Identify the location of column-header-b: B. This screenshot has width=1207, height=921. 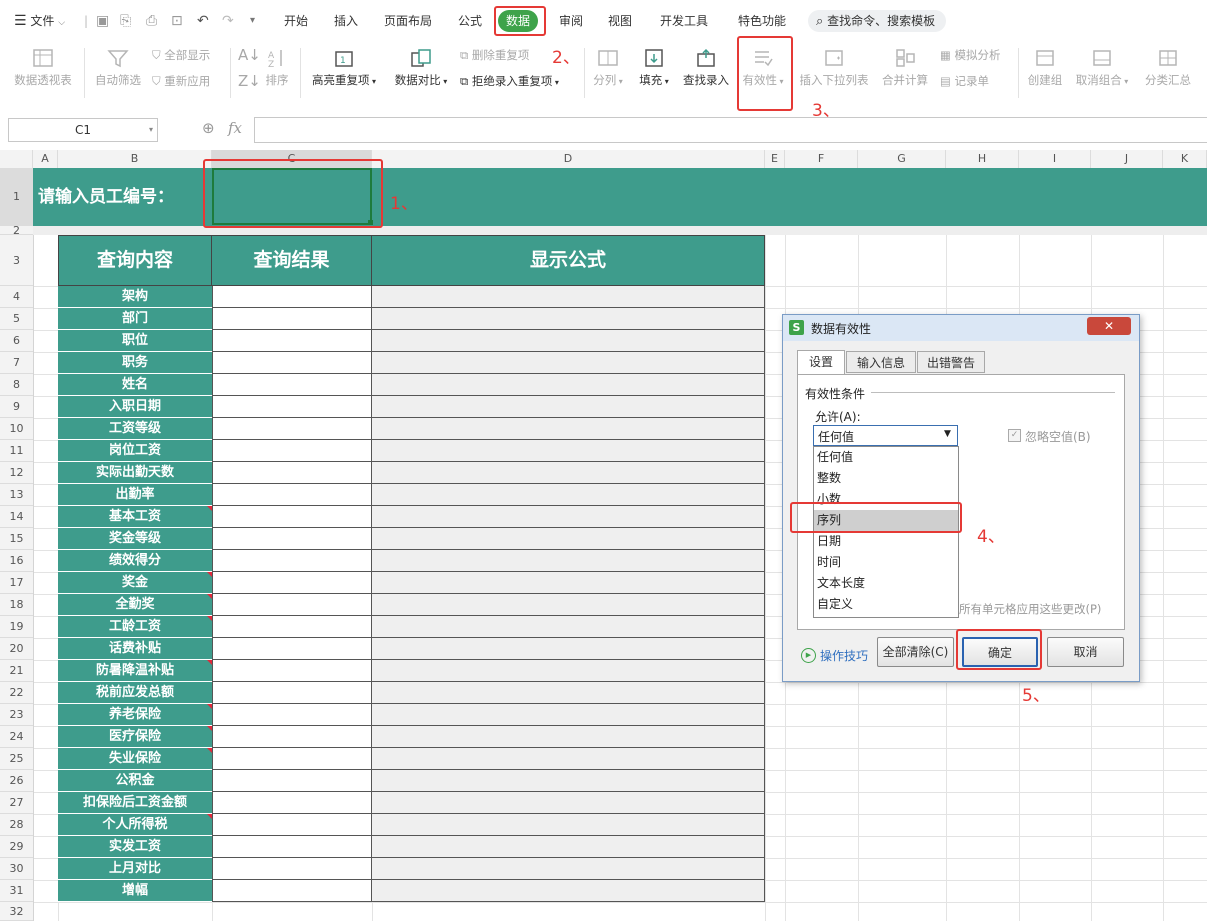
(135, 159).